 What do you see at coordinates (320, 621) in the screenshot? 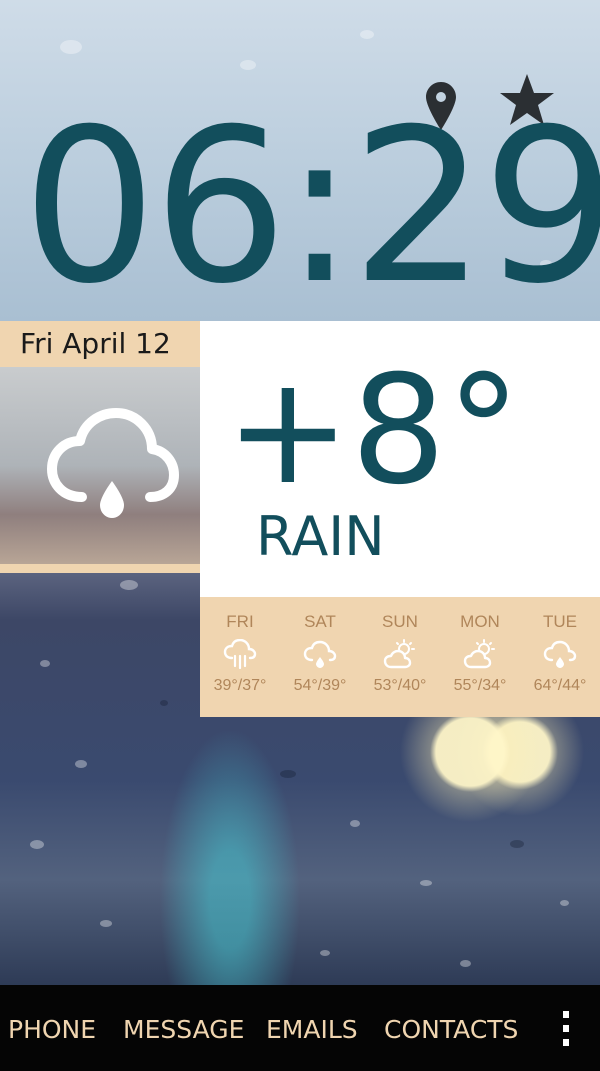
I see `forecast-day-name: SAT` at bounding box center [320, 621].